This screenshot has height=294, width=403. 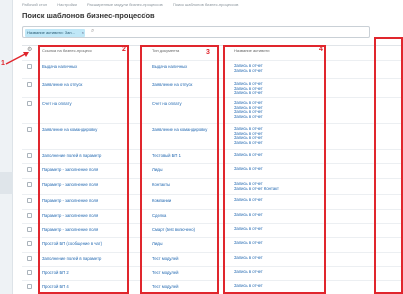 I want to click on annotation-arrow, so click(x=17, y=58).